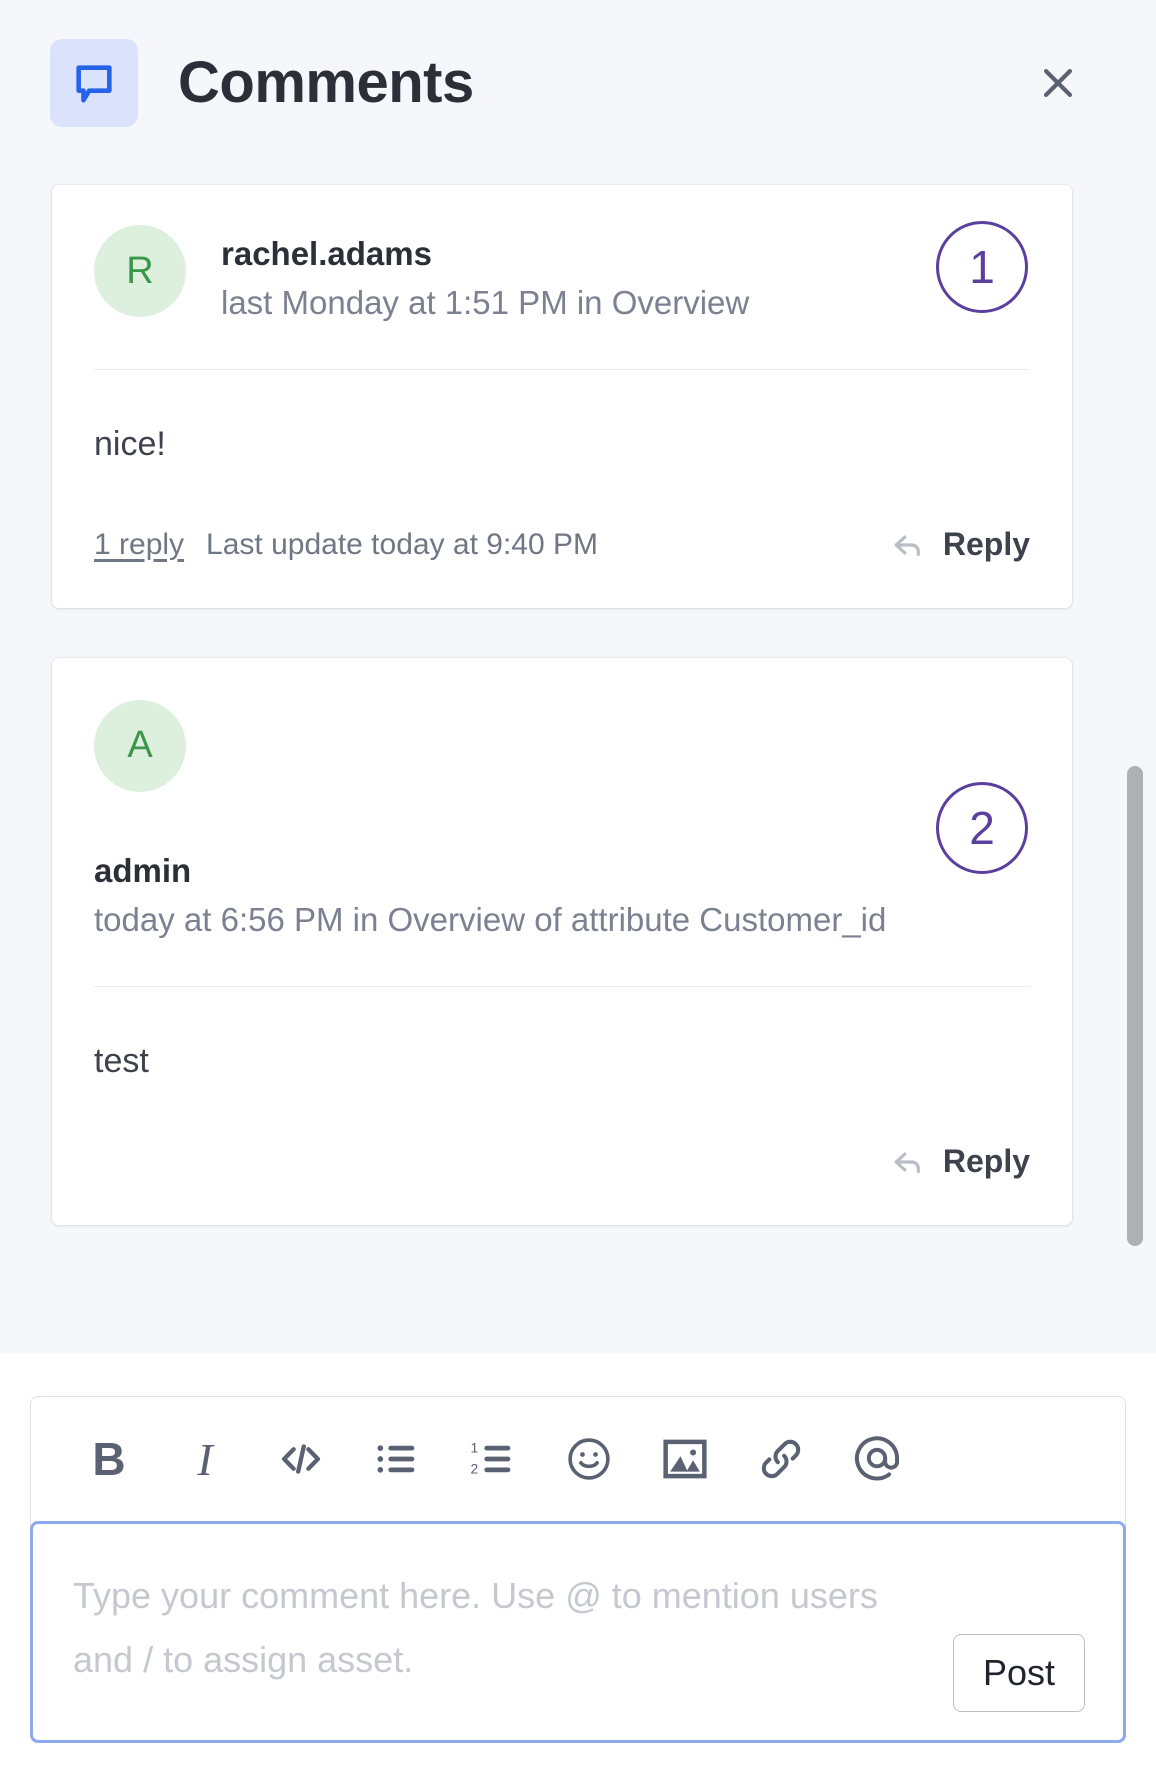 The height and width of the screenshot is (1776, 1156). What do you see at coordinates (1135, 1006) in the screenshot?
I see `scrollbar-thumb` at bounding box center [1135, 1006].